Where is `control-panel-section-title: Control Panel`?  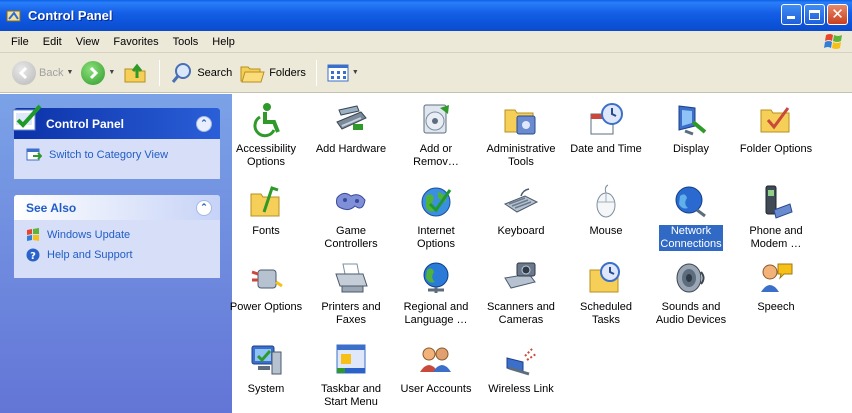 control-panel-section-title: Control Panel is located at coordinates (85, 123).